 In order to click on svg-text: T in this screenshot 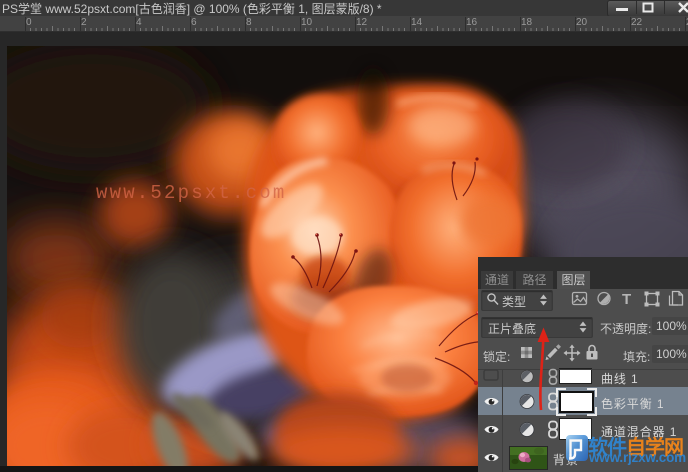, I will do `click(626, 299)`.